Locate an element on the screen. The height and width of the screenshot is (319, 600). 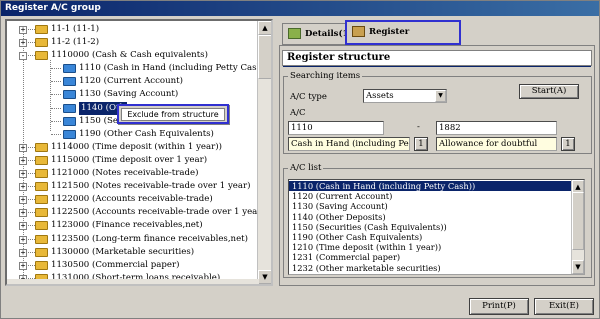
tree-item-label: 1121000 (Notes receivable-trade) is located at coordinates (125, 173).